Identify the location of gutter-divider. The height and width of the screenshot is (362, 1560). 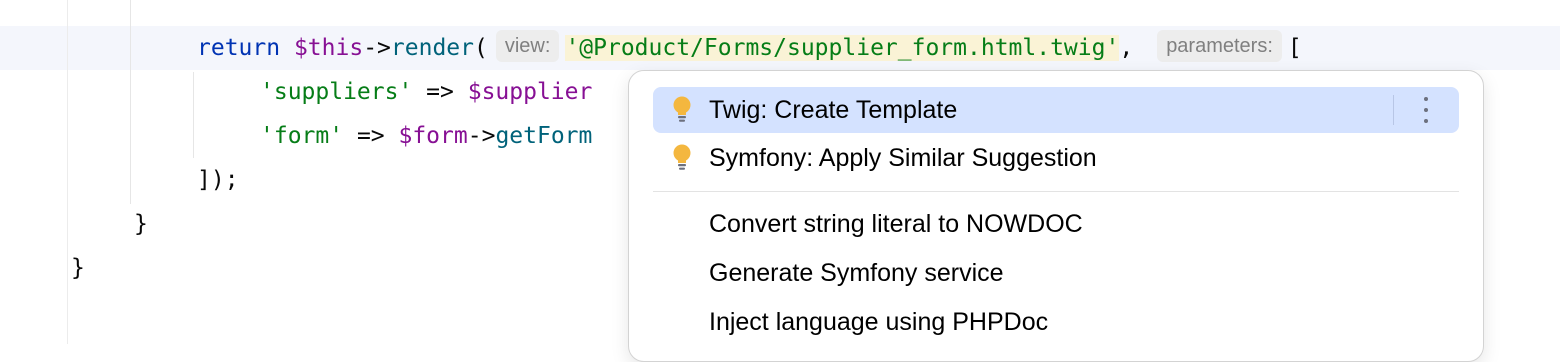
(67, 172).